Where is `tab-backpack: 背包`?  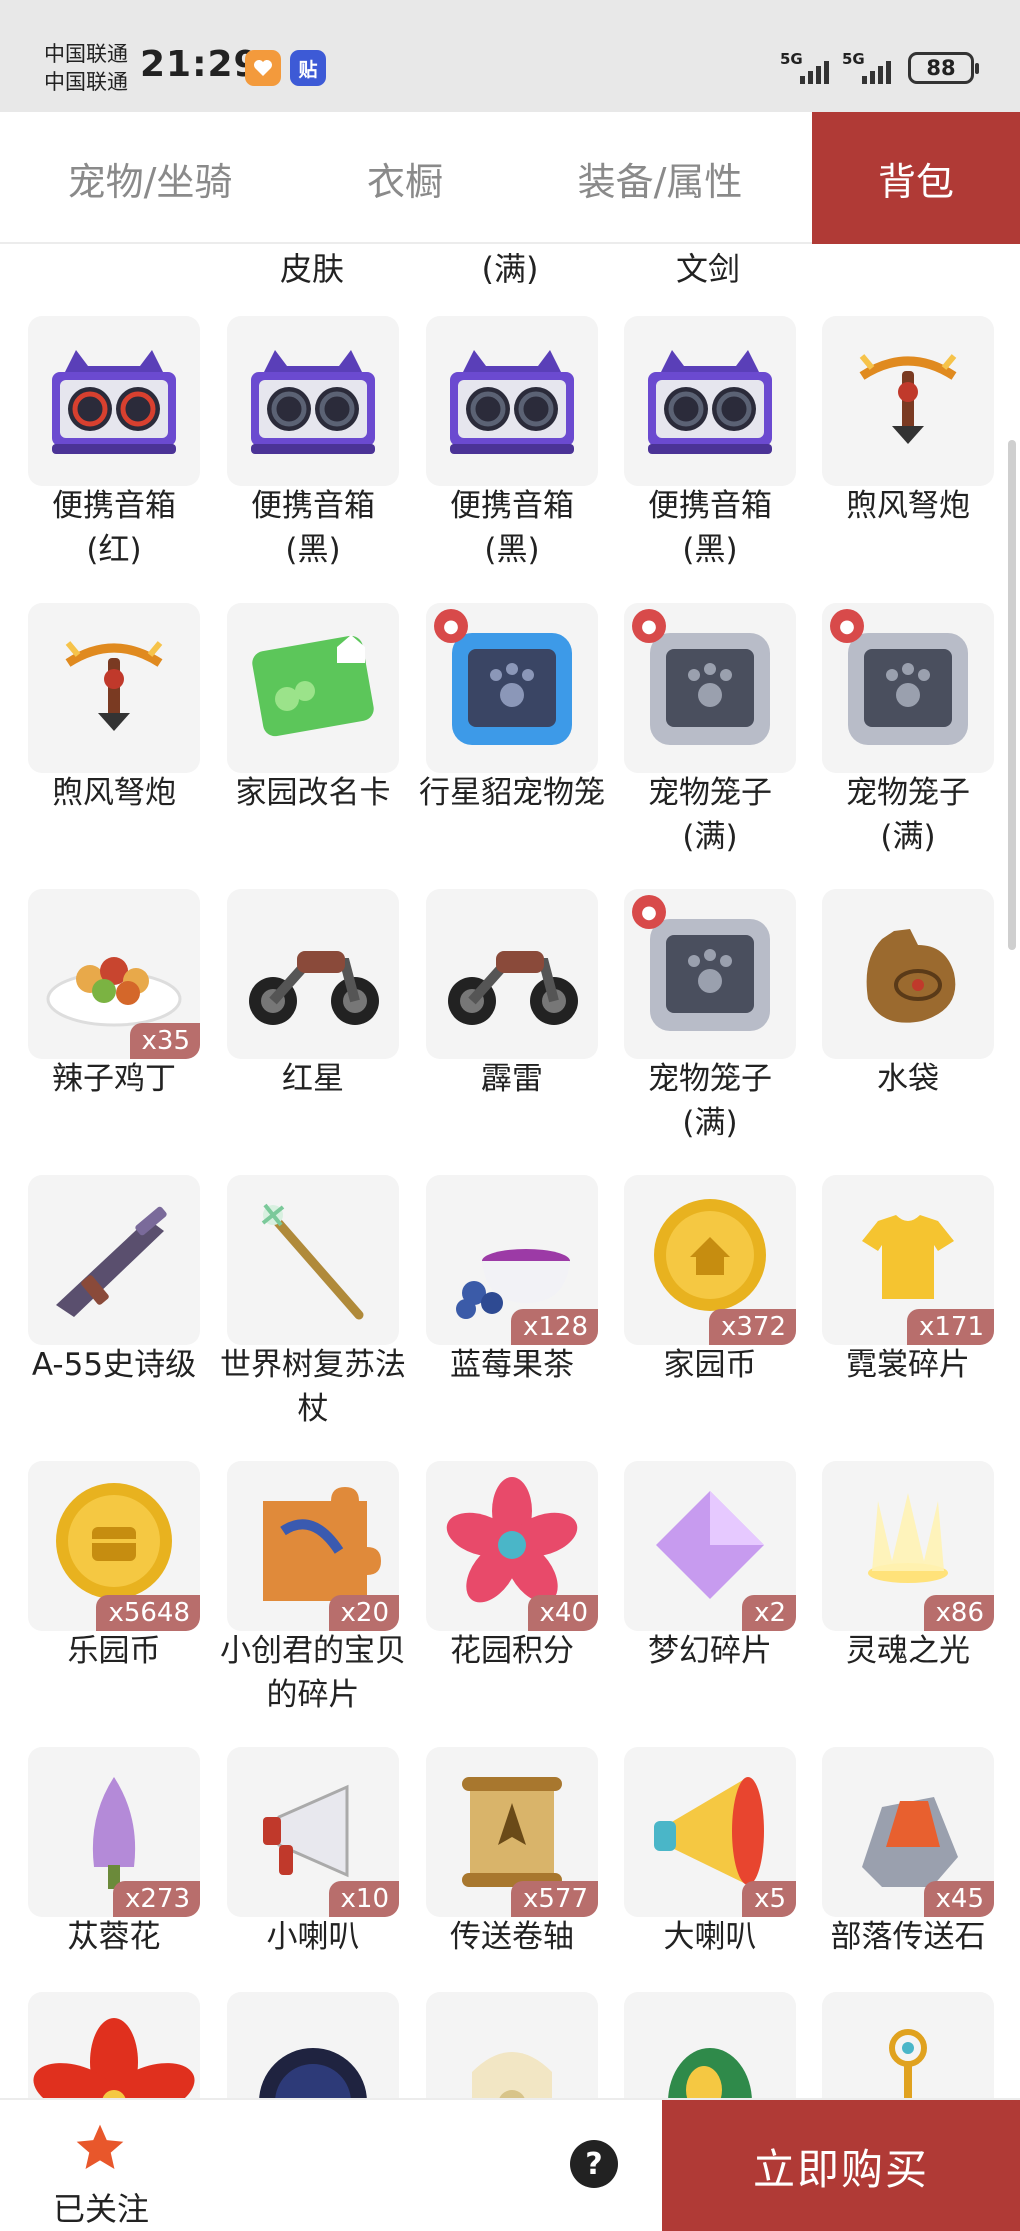
tab-backpack: 背包 is located at coordinates (916, 178).